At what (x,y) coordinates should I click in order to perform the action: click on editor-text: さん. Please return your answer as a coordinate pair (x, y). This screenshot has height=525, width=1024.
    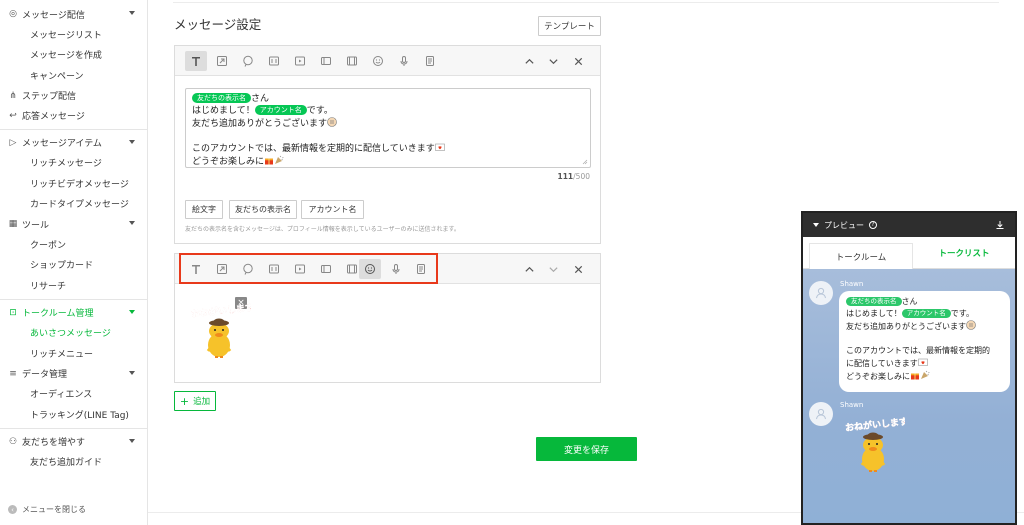
    Looking at the image, I should click on (260, 99).